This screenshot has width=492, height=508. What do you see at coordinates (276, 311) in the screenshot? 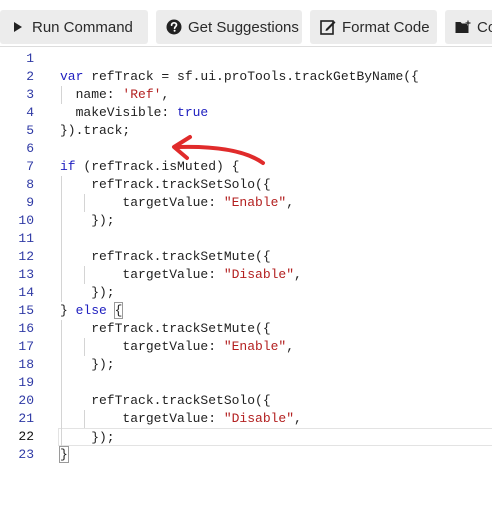
I see `code-line: } else {` at bounding box center [276, 311].